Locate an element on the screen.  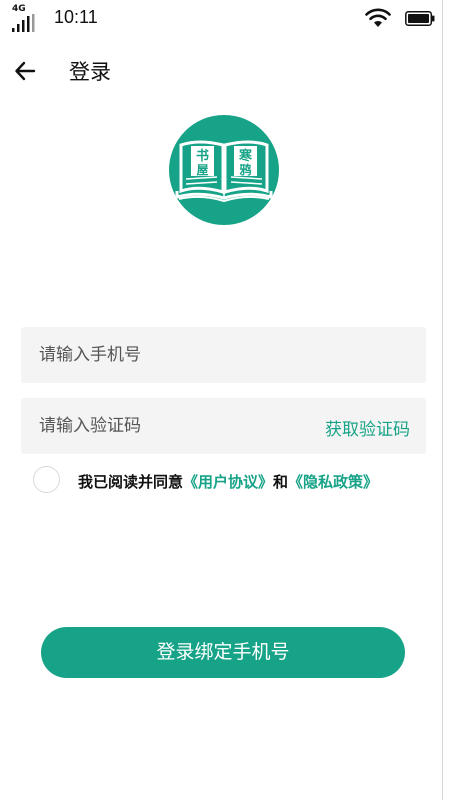
cell-signal-icon: 4G is located at coordinates (26, 18).